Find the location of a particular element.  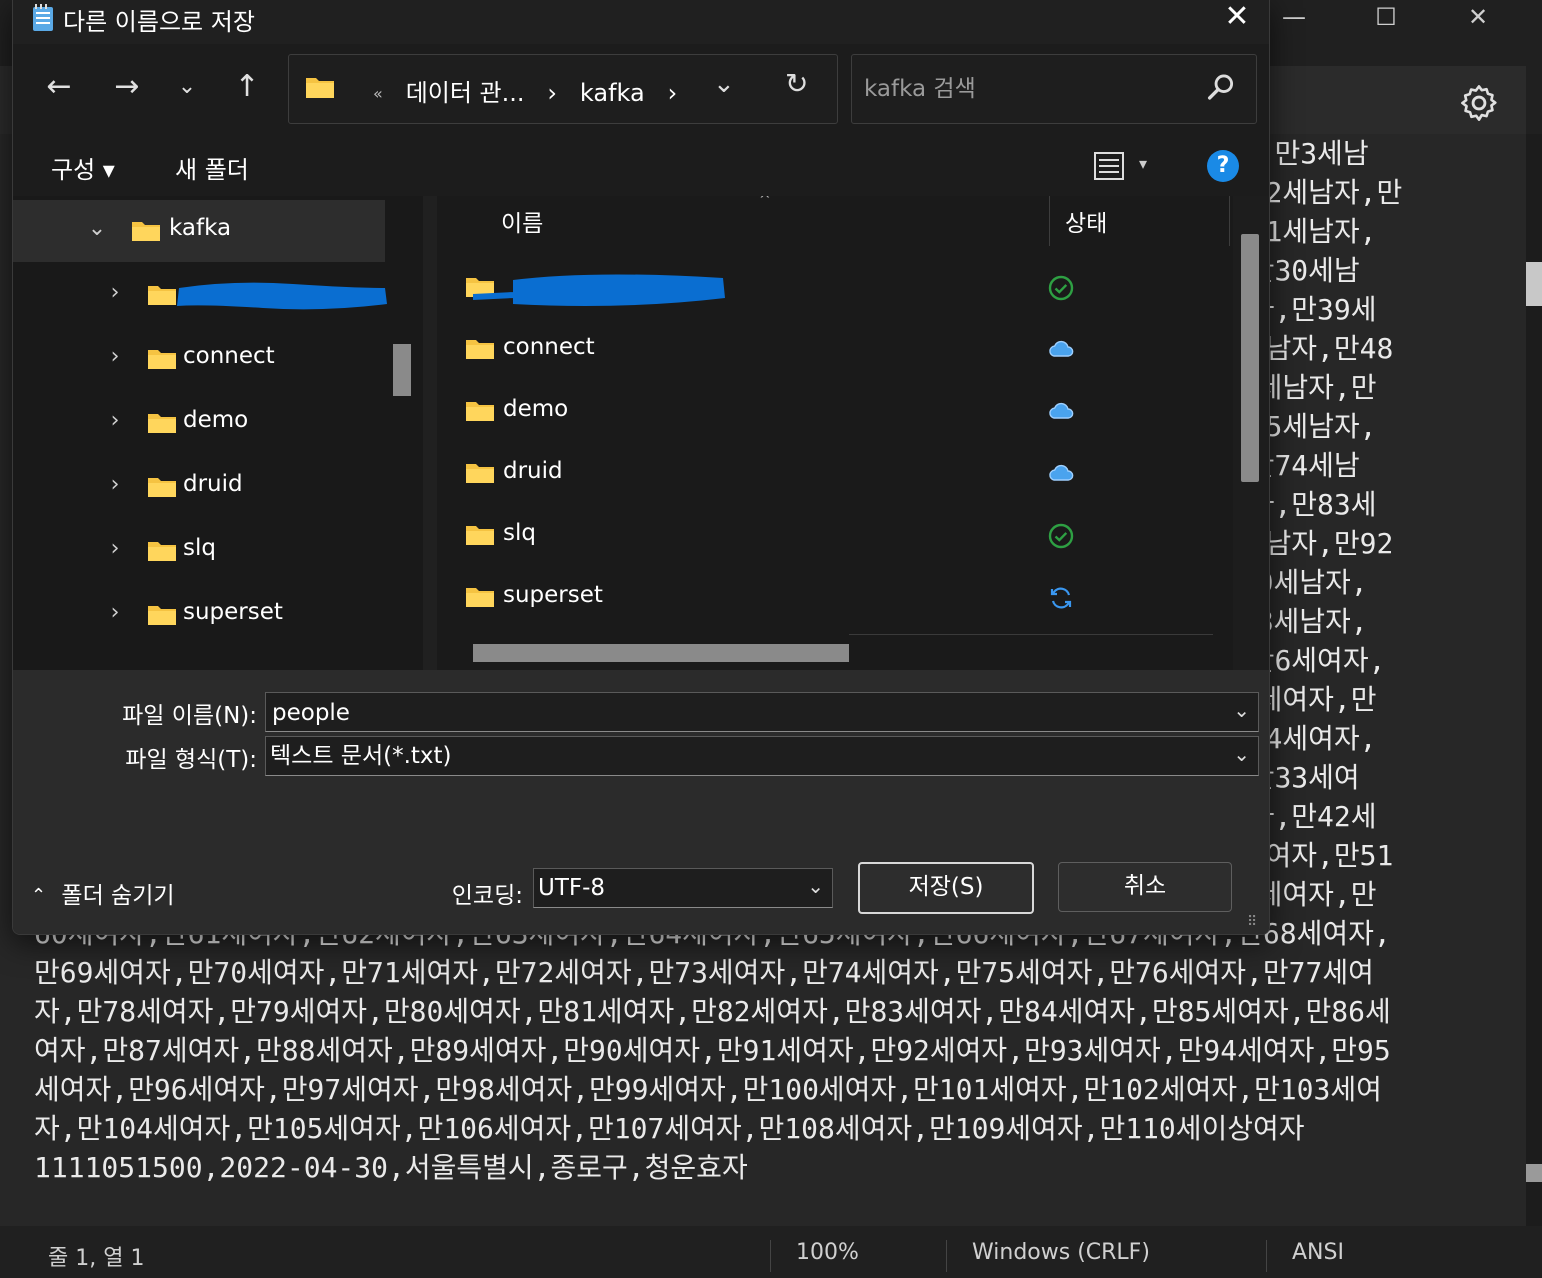

notepad-scroll-thumb is located at coordinates (1534, 284).